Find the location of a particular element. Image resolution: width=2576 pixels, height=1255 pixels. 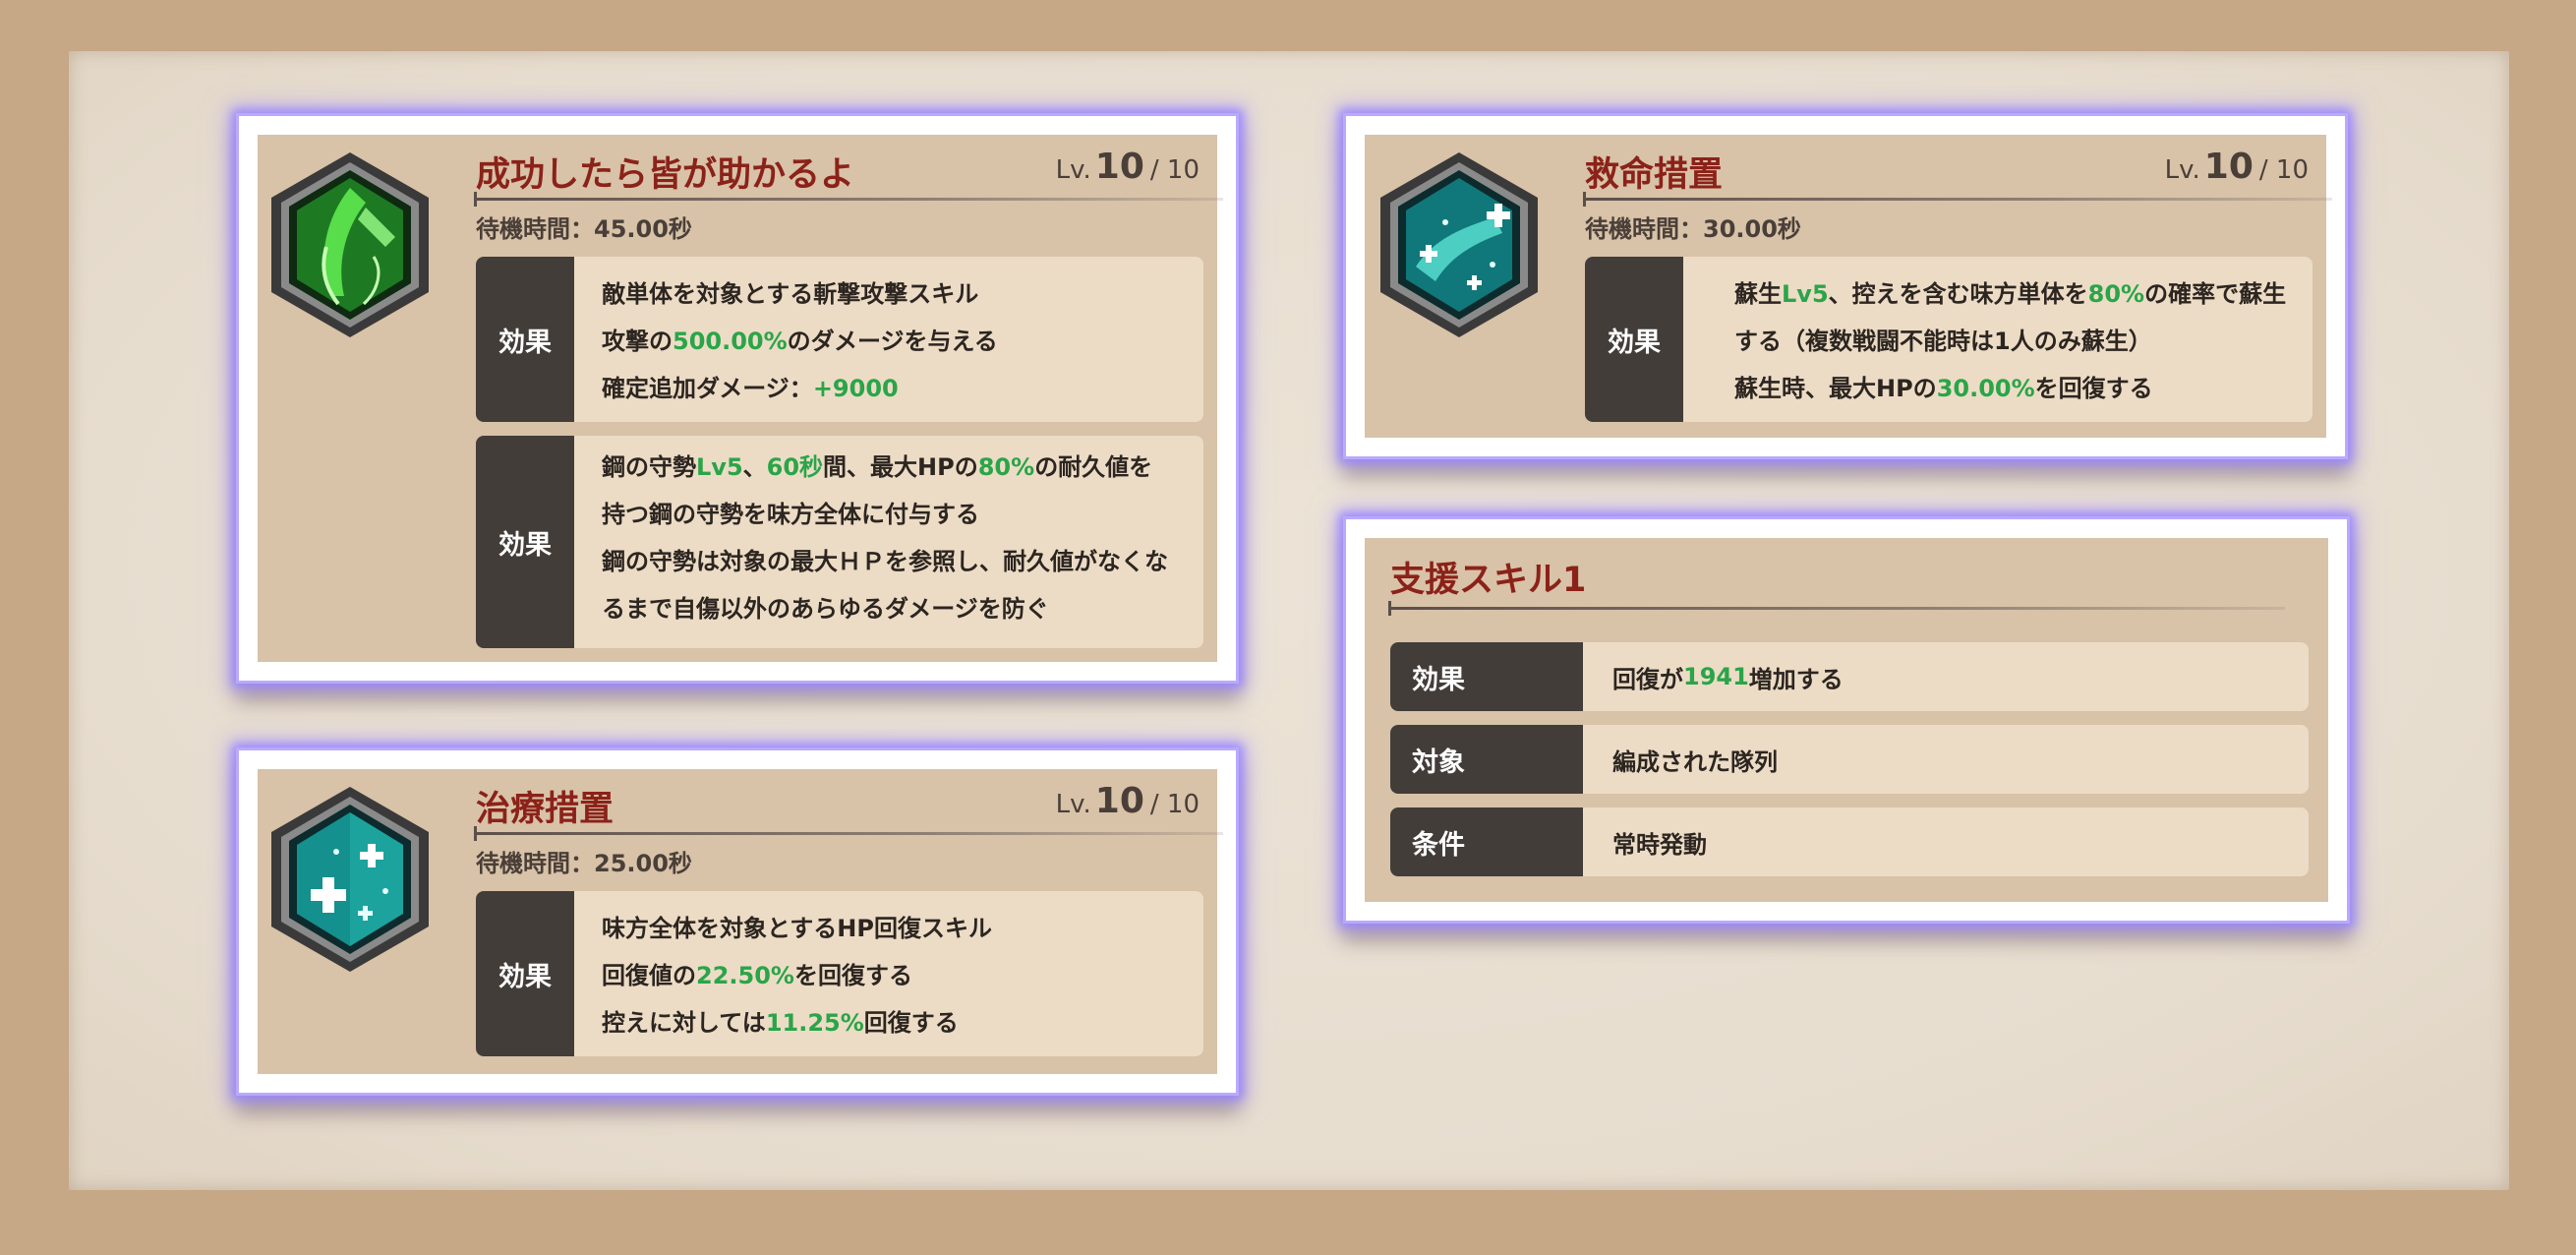

text-segment: 常時発動 is located at coordinates (1659, 844).